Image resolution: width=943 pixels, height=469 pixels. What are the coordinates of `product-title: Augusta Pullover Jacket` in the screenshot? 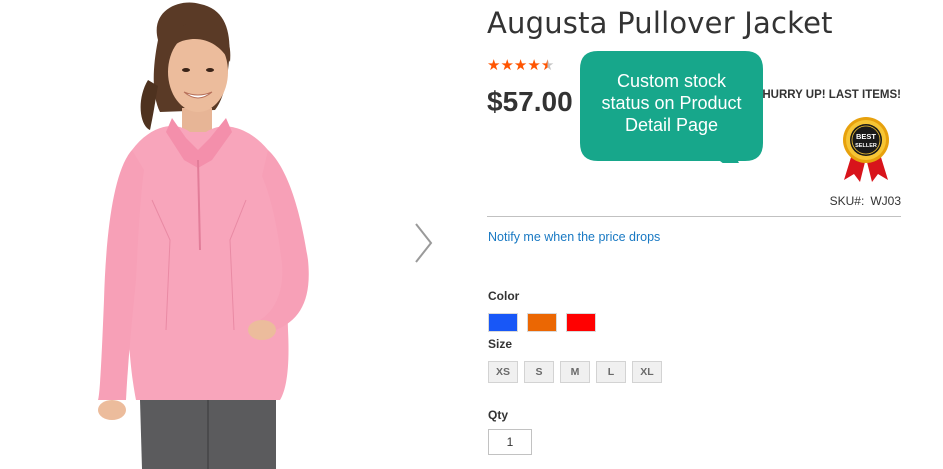 It's located at (660, 23).